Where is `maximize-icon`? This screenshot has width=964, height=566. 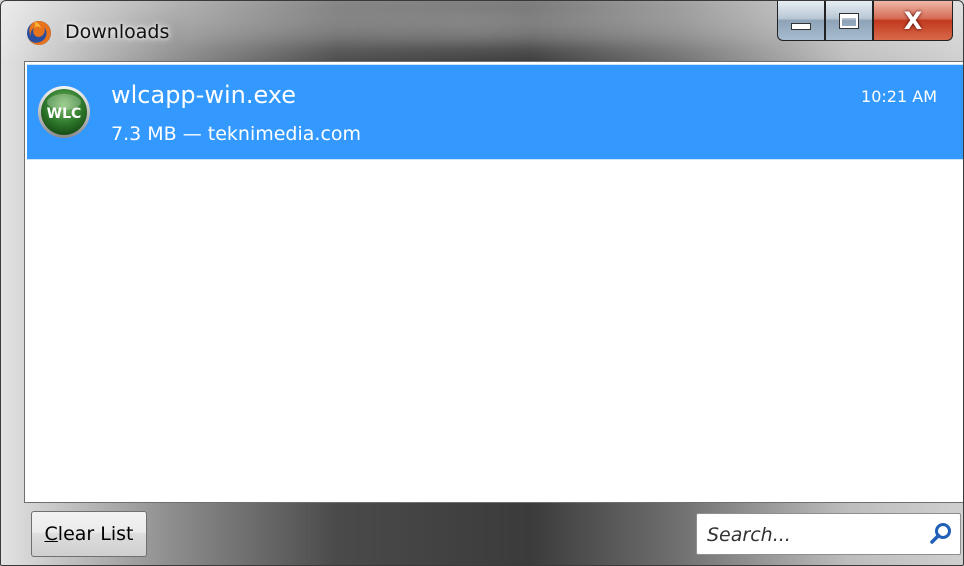
maximize-icon is located at coordinates (849, 20).